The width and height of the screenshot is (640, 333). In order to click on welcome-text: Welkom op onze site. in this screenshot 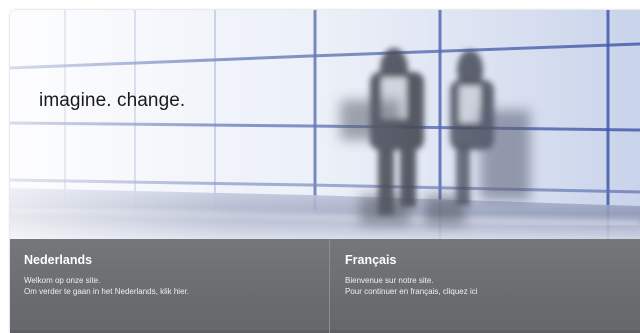, I will do `click(62, 280)`.